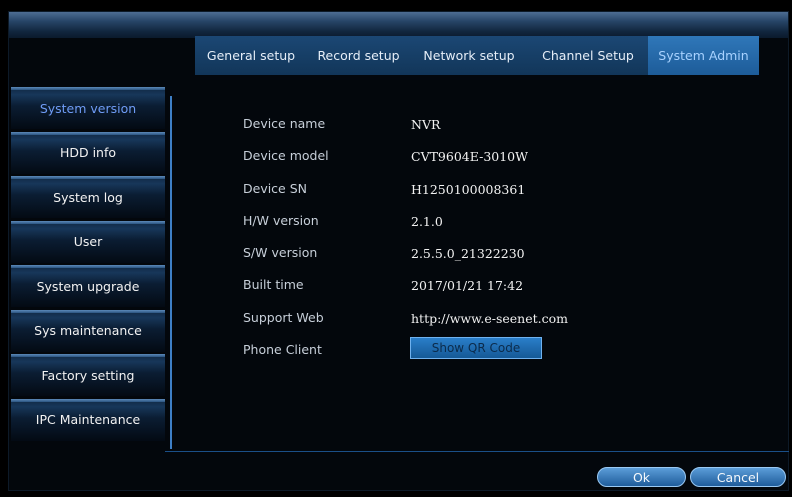 This screenshot has width=792, height=497. What do you see at coordinates (467, 286) in the screenshot?
I see `built-time-value: 2017/01/21 17:42` at bounding box center [467, 286].